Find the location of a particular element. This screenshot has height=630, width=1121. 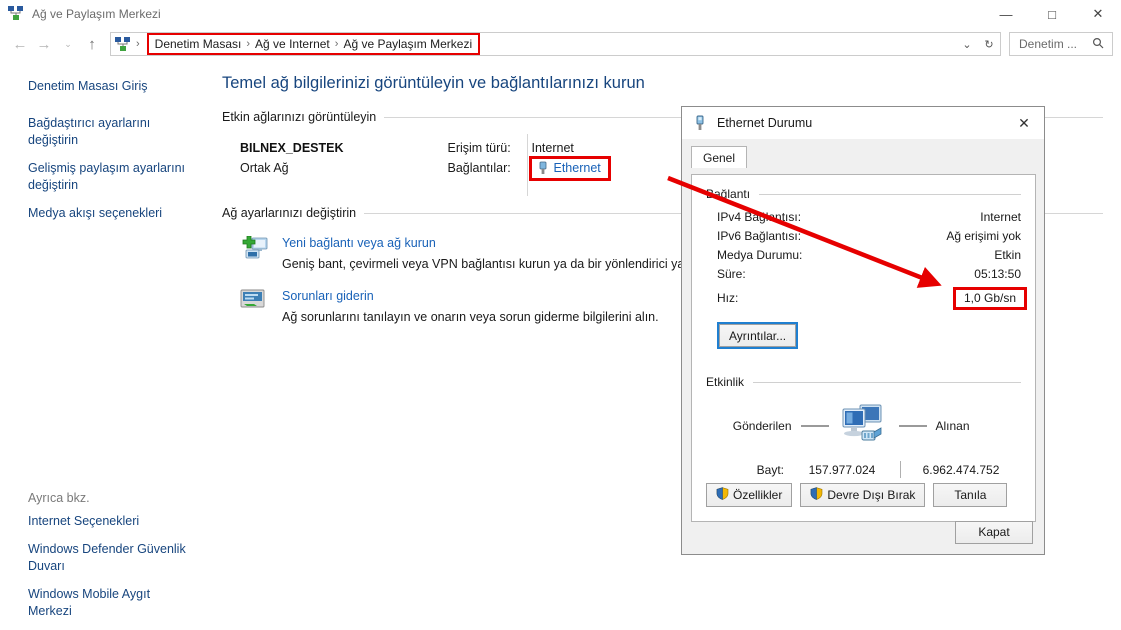

address-root-network-sharing-icon is located at coordinates (123, 44).